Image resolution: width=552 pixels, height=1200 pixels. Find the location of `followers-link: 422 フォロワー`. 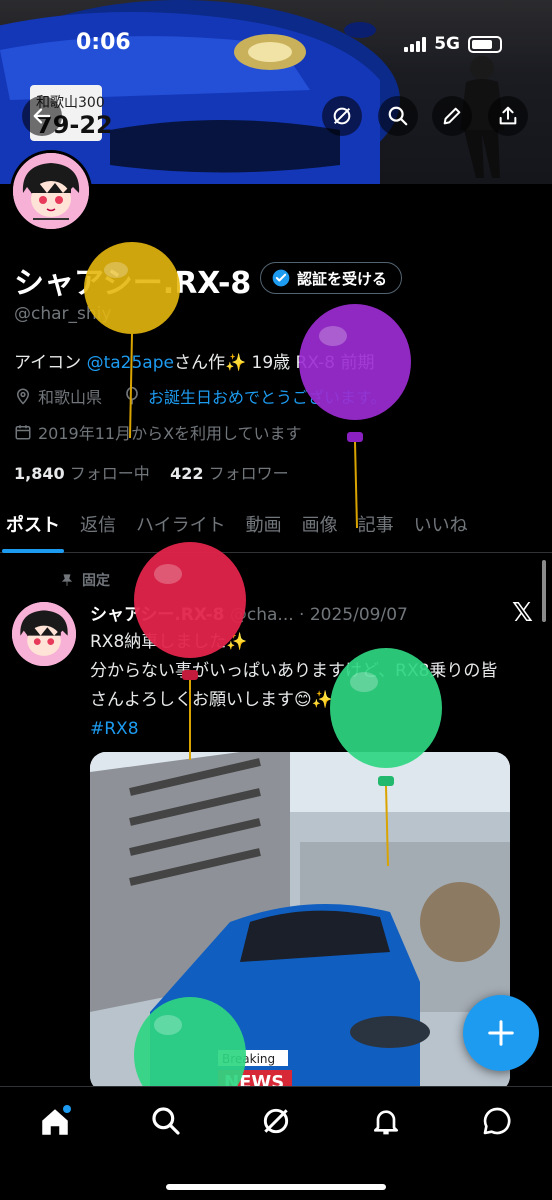

followers-link: 422 フォロワー is located at coordinates (229, 473).